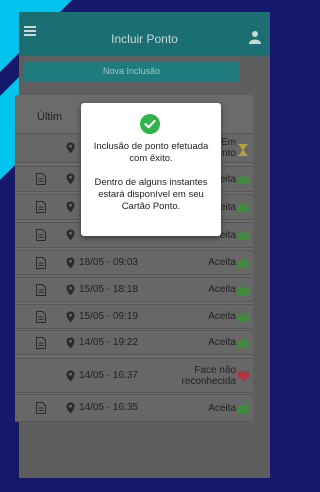  Describe the element at coordinates (144, 39) in the screenshot. I see `page-title: Incluir Ponto` at that location.